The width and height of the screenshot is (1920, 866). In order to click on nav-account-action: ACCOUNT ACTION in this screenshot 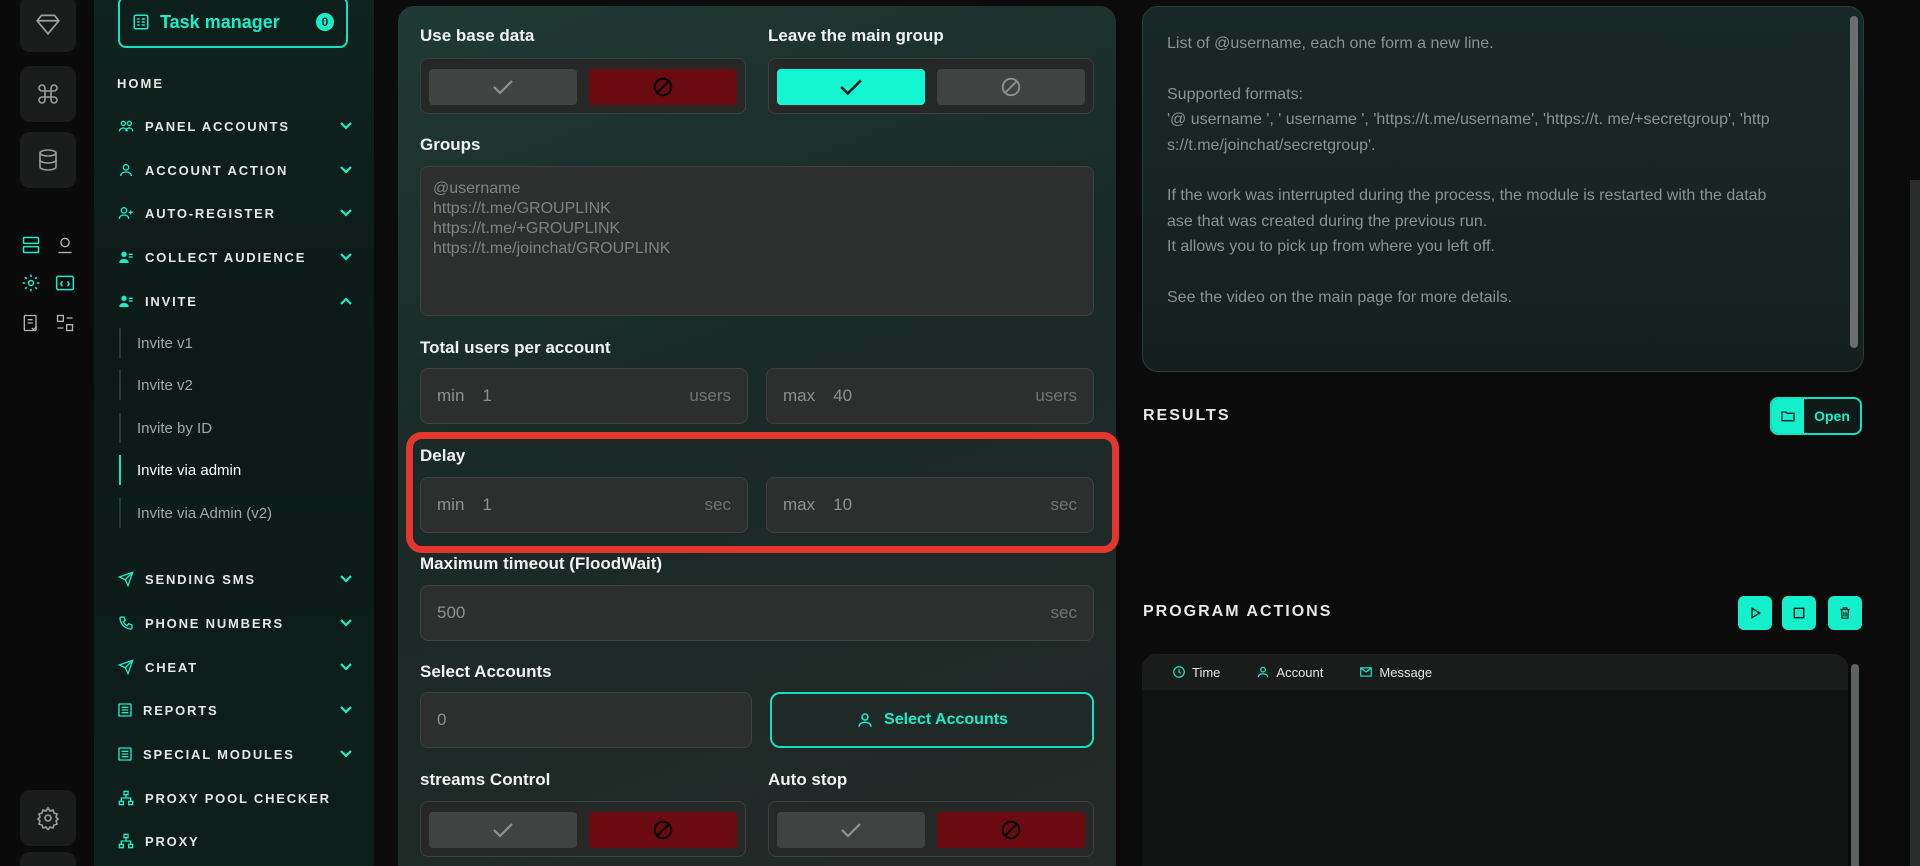, I will do `click(235, 170)`.